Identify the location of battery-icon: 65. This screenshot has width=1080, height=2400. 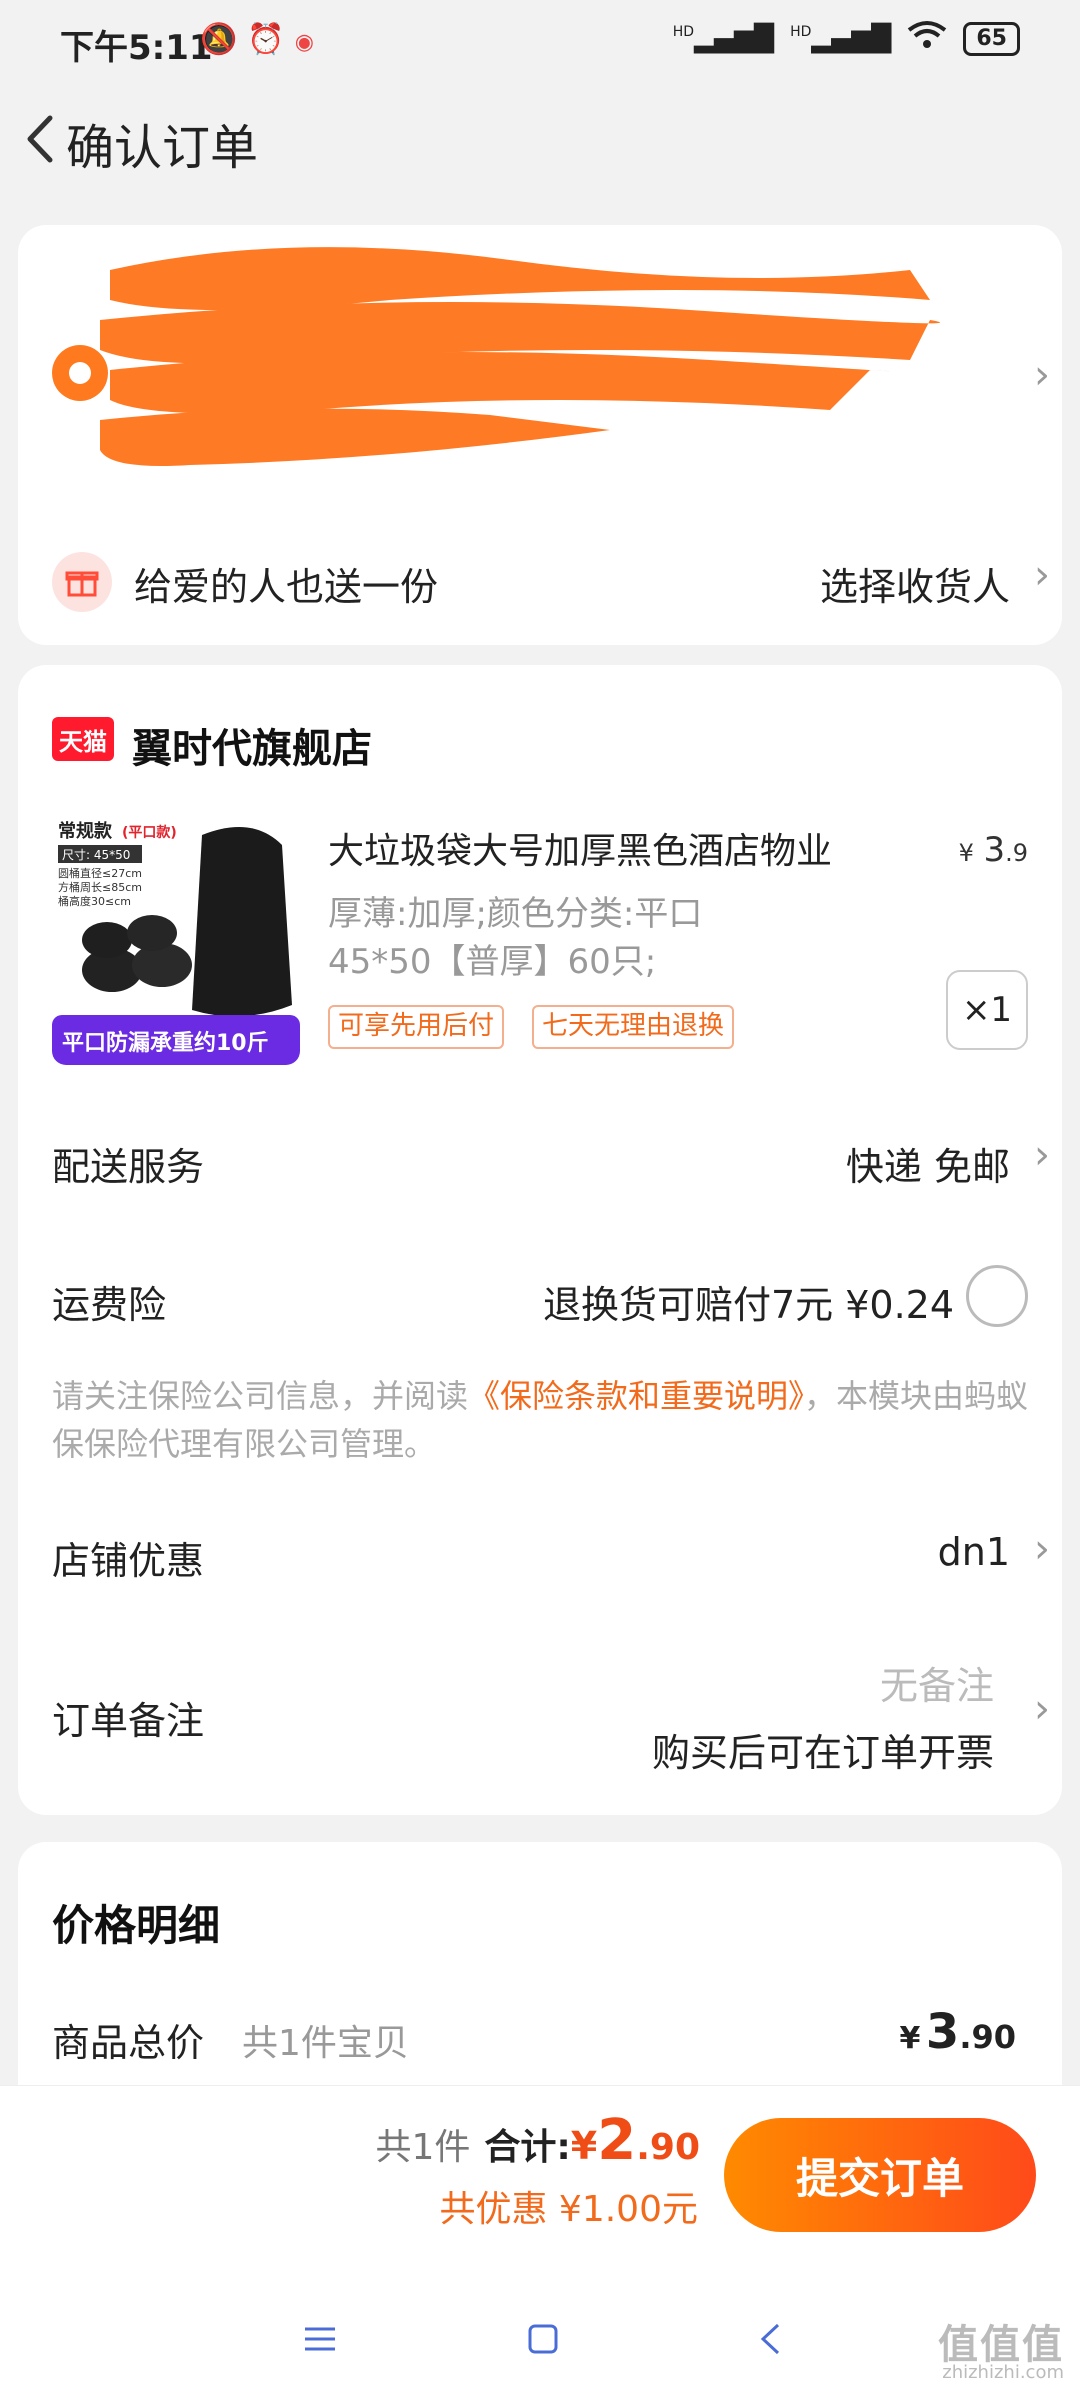
(991, 38).